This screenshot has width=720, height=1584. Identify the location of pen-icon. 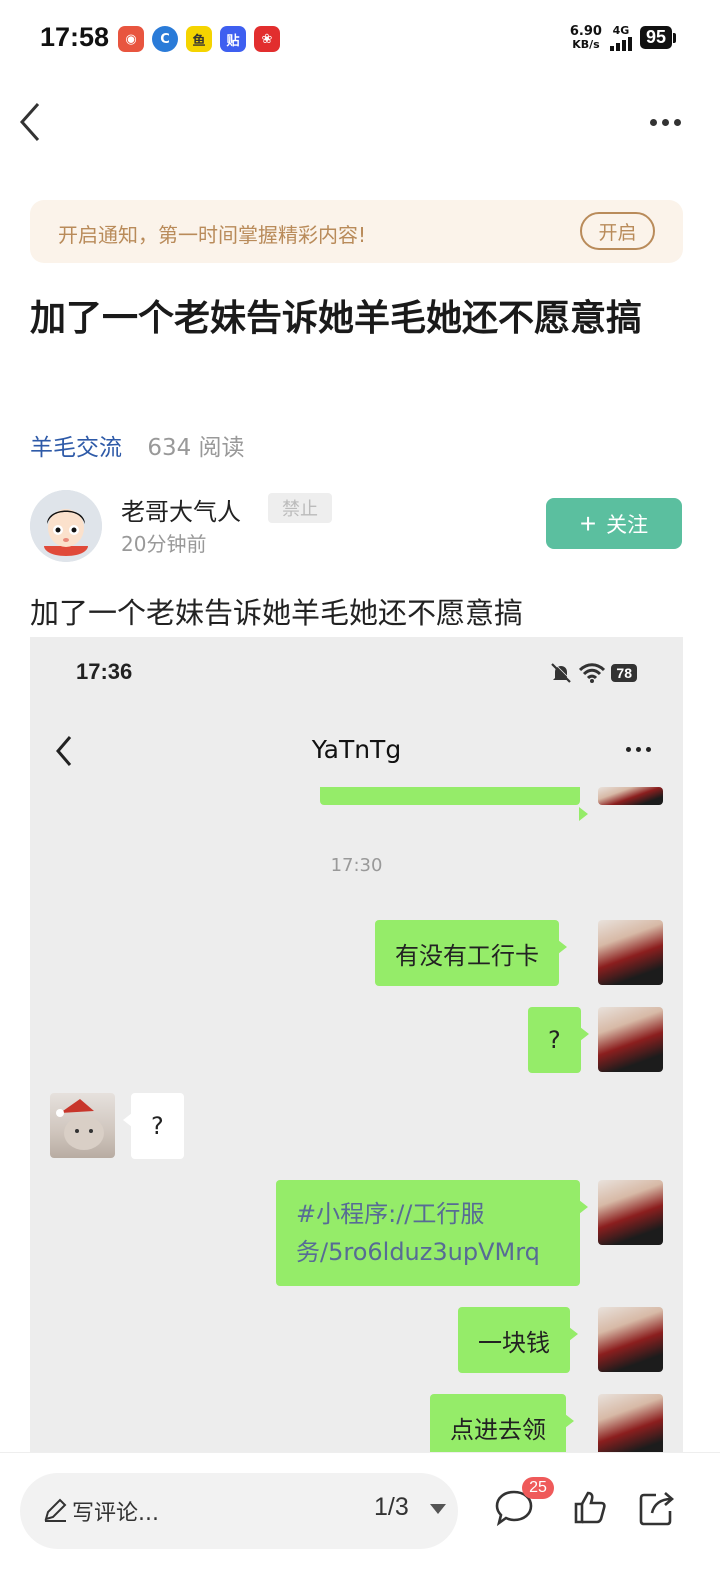
(55, 1510).